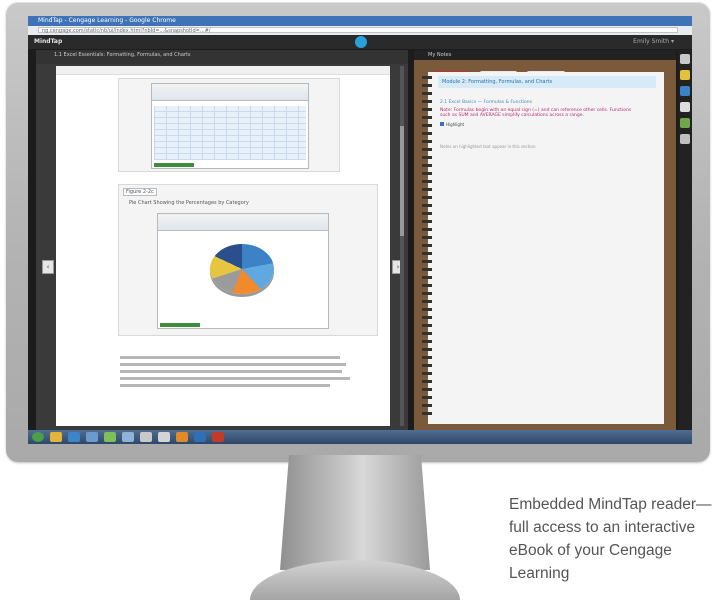 Image resolution: width=716 pixels, height=602 pixels. What do you see at coordinates (230, 133) in the screenshot?
I see `spreadsheet-grid` at bounding box center [230, 133].